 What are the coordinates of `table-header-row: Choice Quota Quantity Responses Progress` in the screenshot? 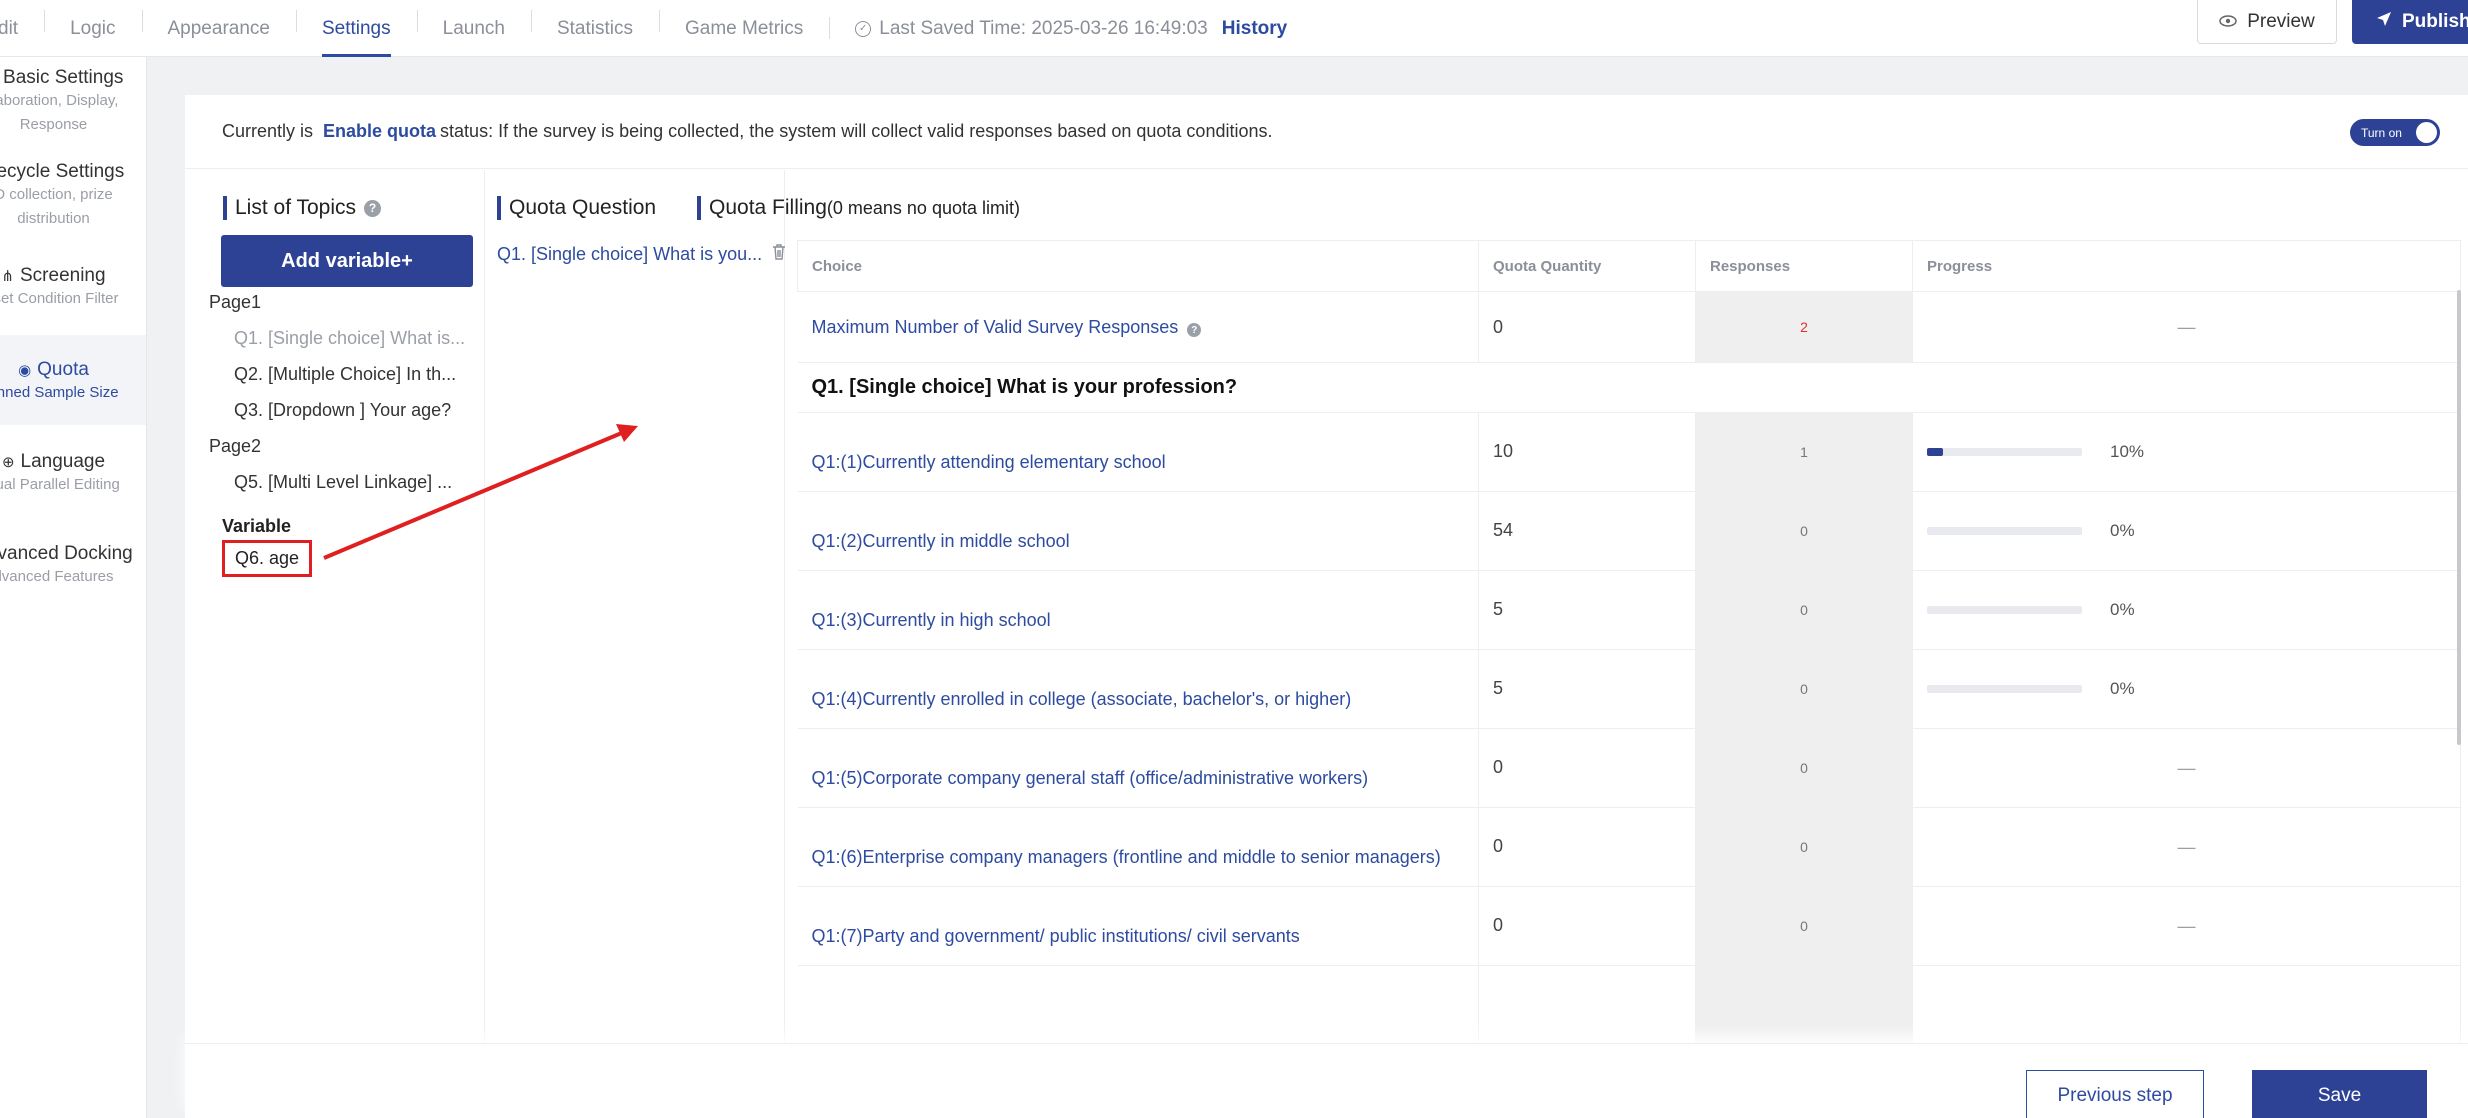 It's located at (1629, 266).